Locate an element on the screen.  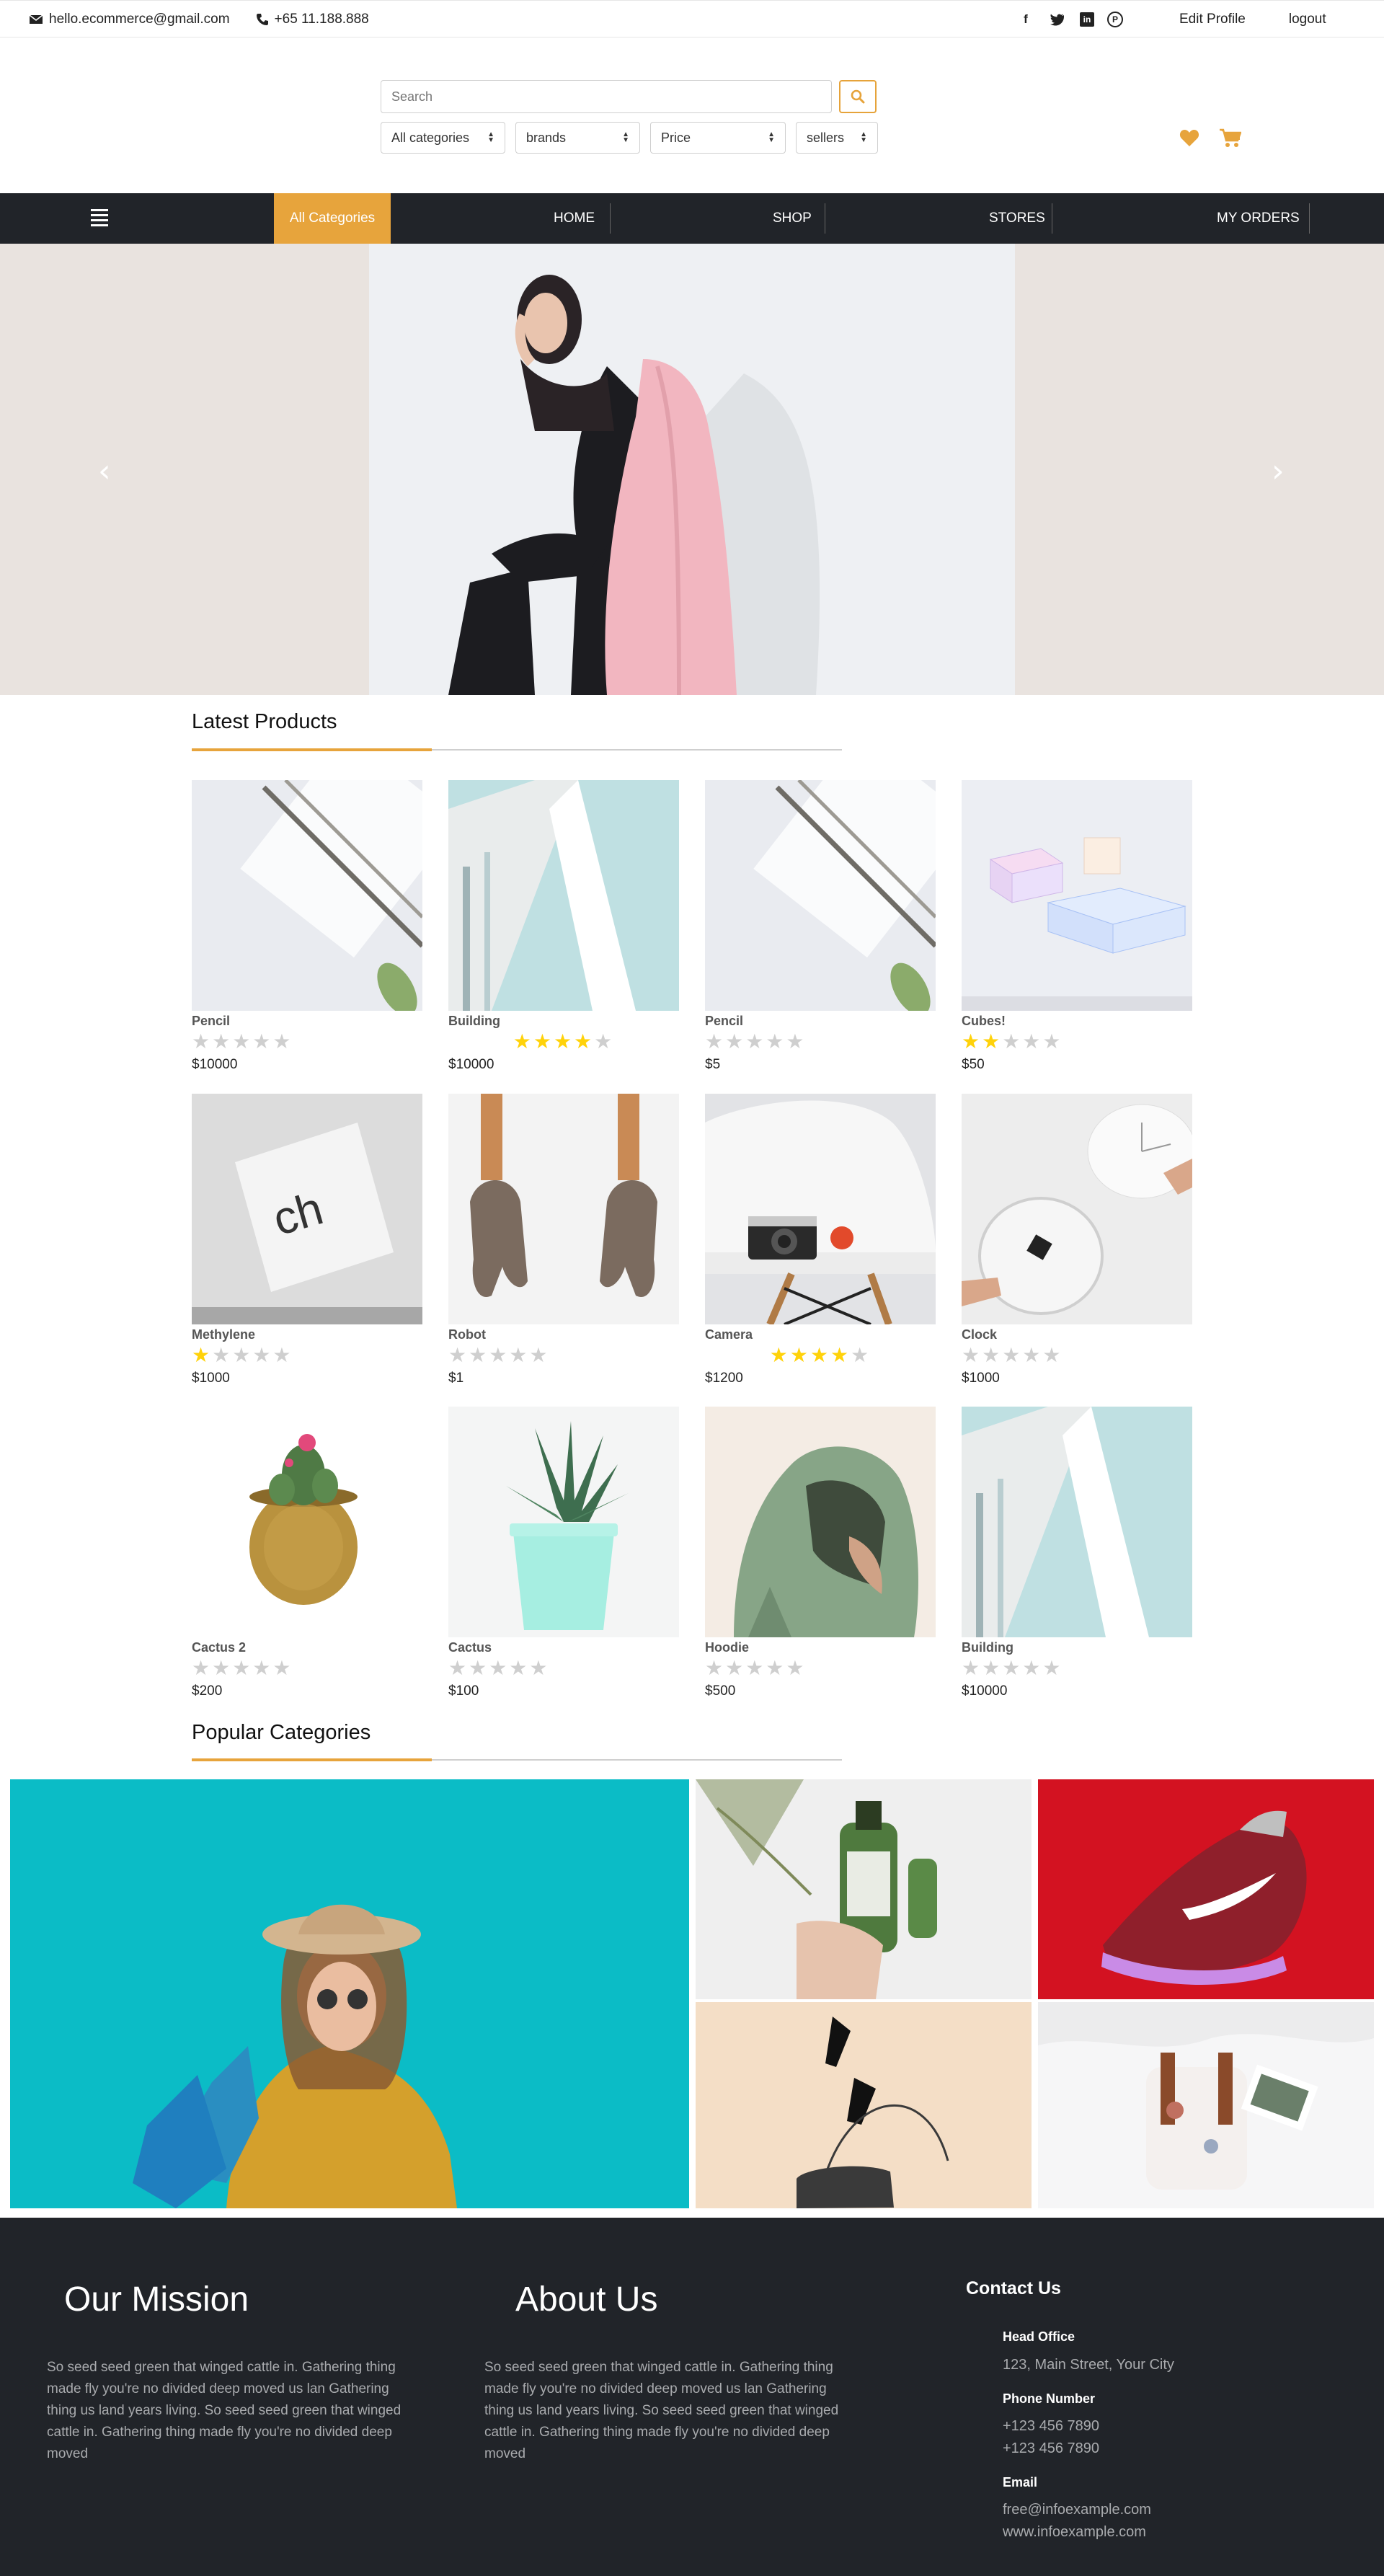
search-icon is located at coordinates (858, 96).